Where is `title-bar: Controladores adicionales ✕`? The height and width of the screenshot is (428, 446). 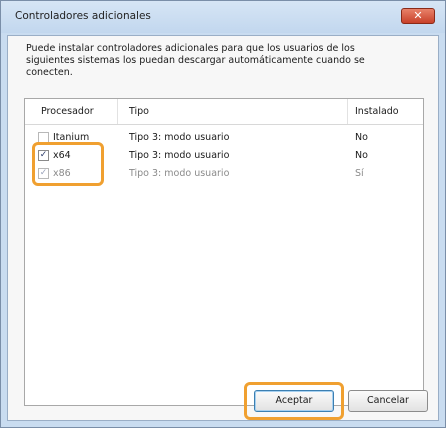 title-bar: Controladores adicionales ✕ is located at coordinates (223, 17).